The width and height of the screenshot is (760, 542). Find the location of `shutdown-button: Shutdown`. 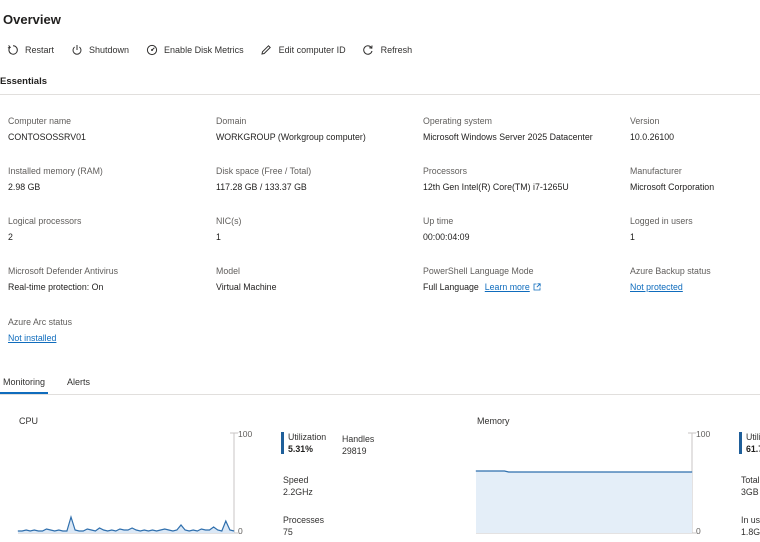

shutdown-button: Shutdown is located at coordinates (99, 50).